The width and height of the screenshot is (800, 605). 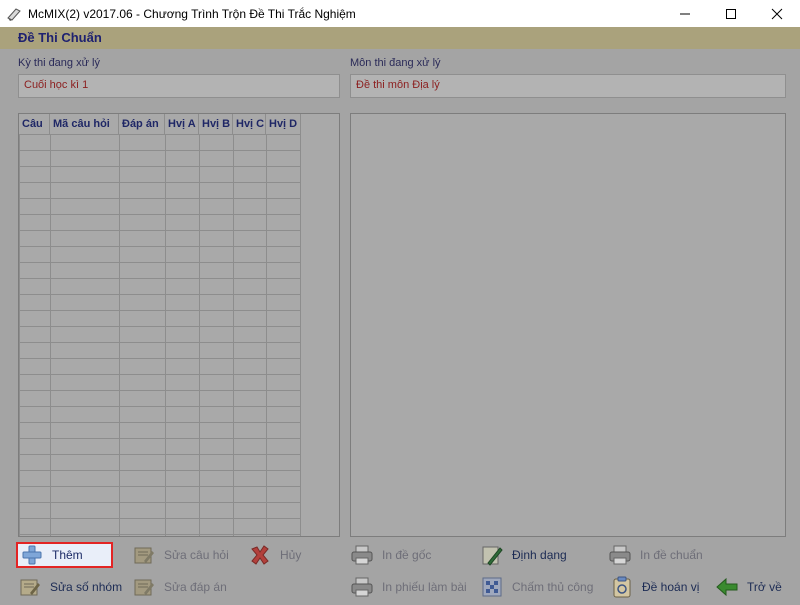 I want to click on exam-value: Cuối học kì 1, so click(x=56, y=85).